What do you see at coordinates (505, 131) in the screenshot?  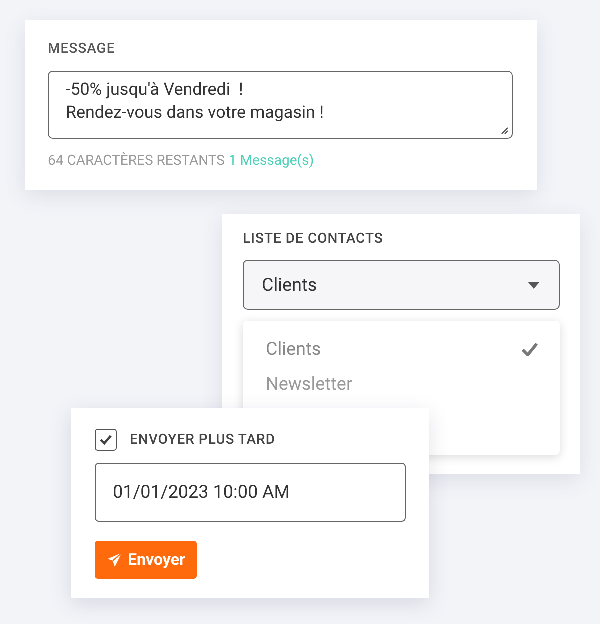 I see `resize-grip-icon` at bounding box center [505, 131].